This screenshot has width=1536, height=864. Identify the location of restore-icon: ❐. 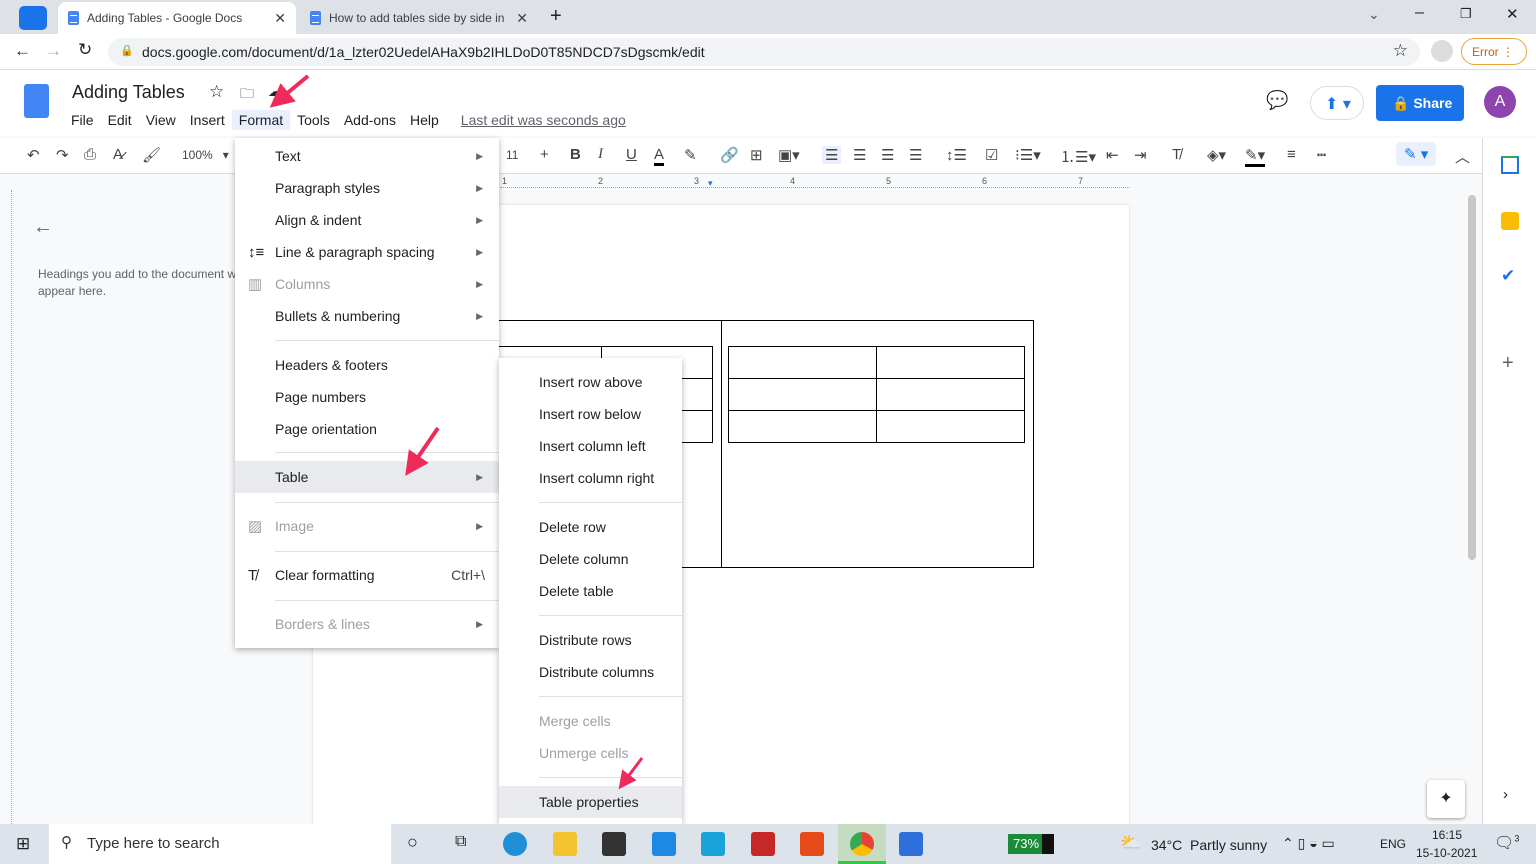
(1466, 14).